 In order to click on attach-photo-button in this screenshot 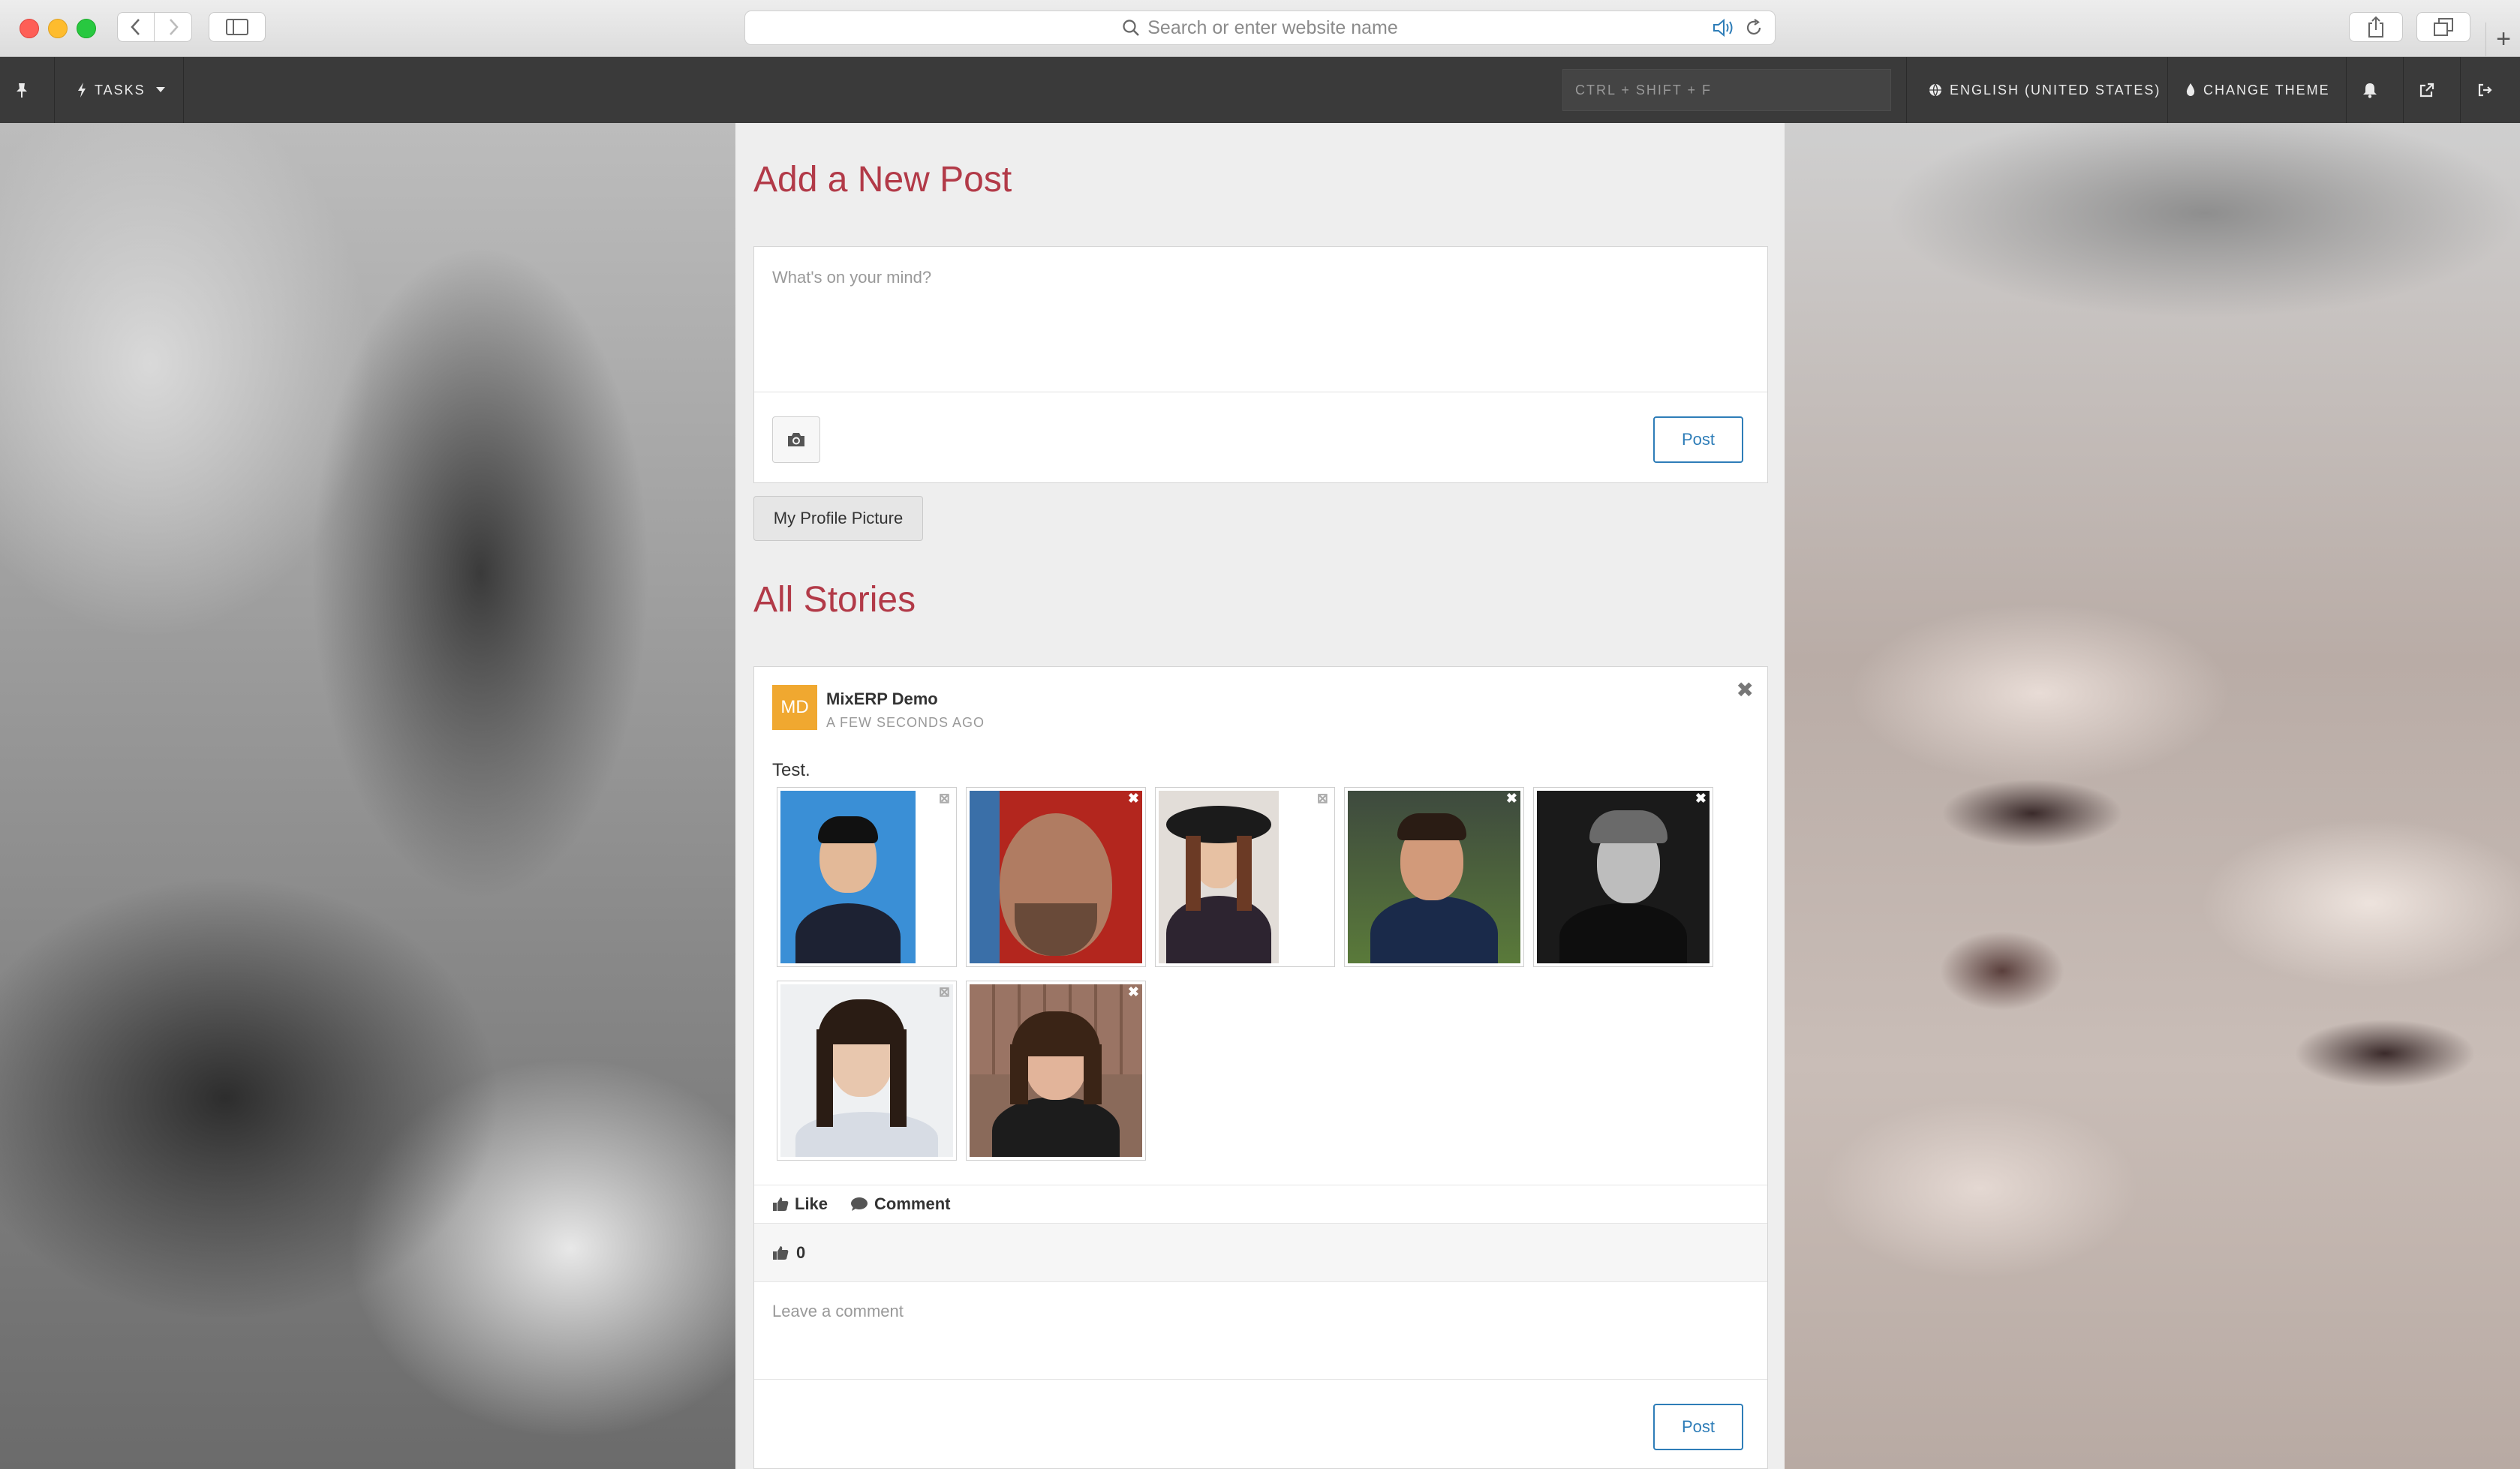, I will do `click(796, 439)`.